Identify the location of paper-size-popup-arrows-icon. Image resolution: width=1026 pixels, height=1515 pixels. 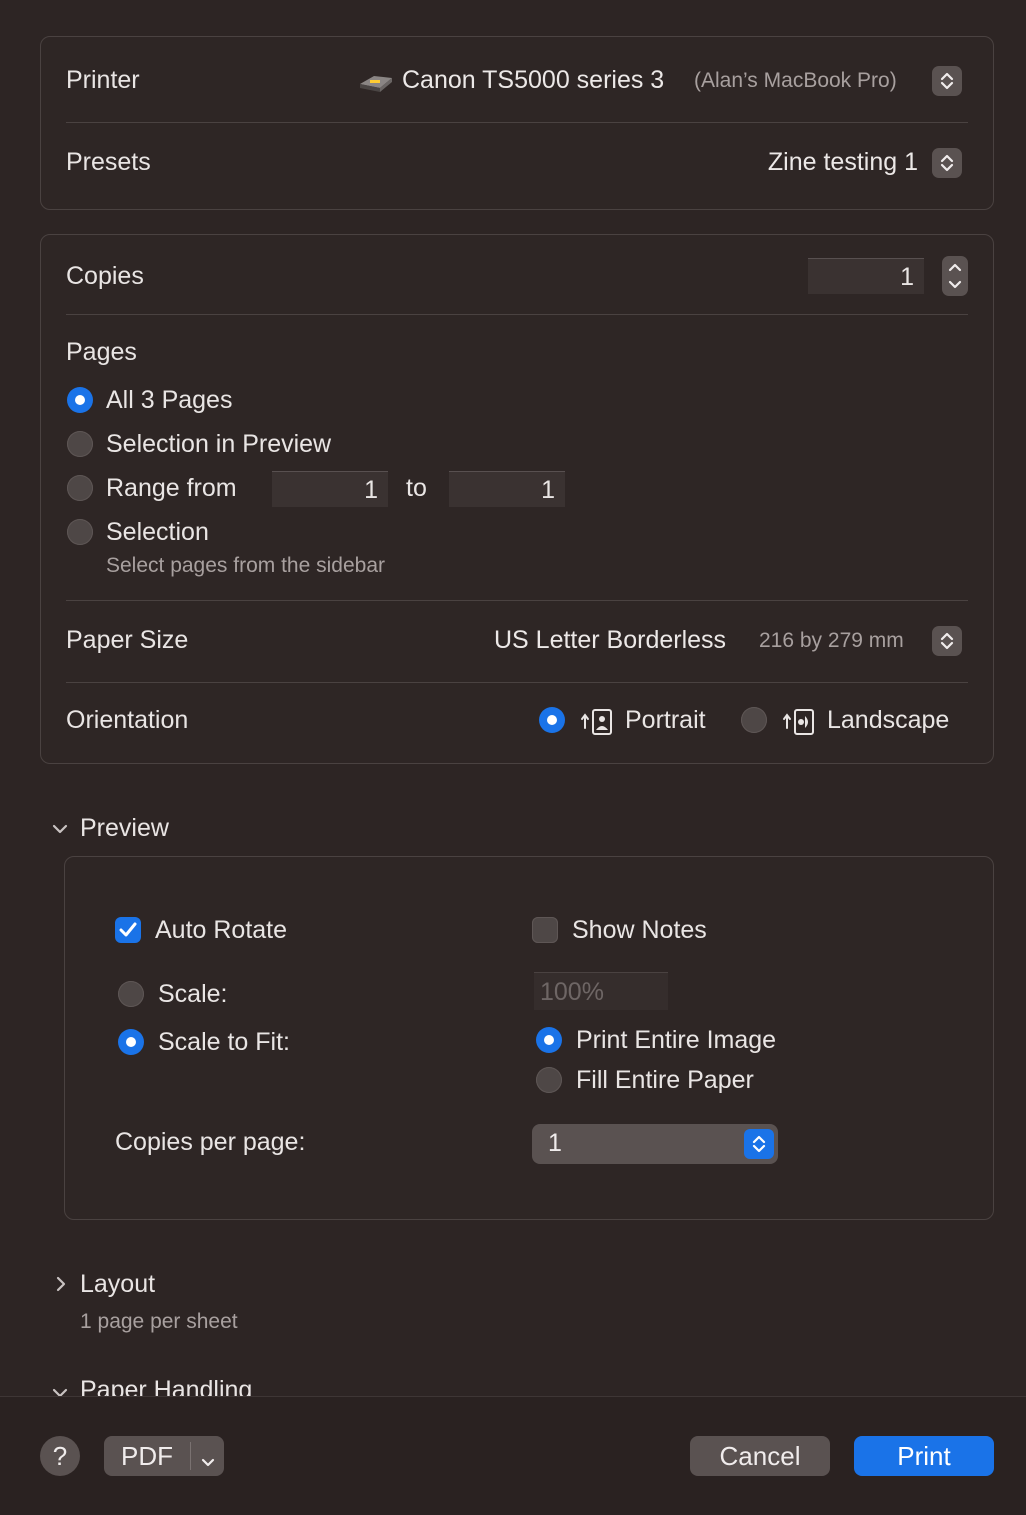
(947, 641).